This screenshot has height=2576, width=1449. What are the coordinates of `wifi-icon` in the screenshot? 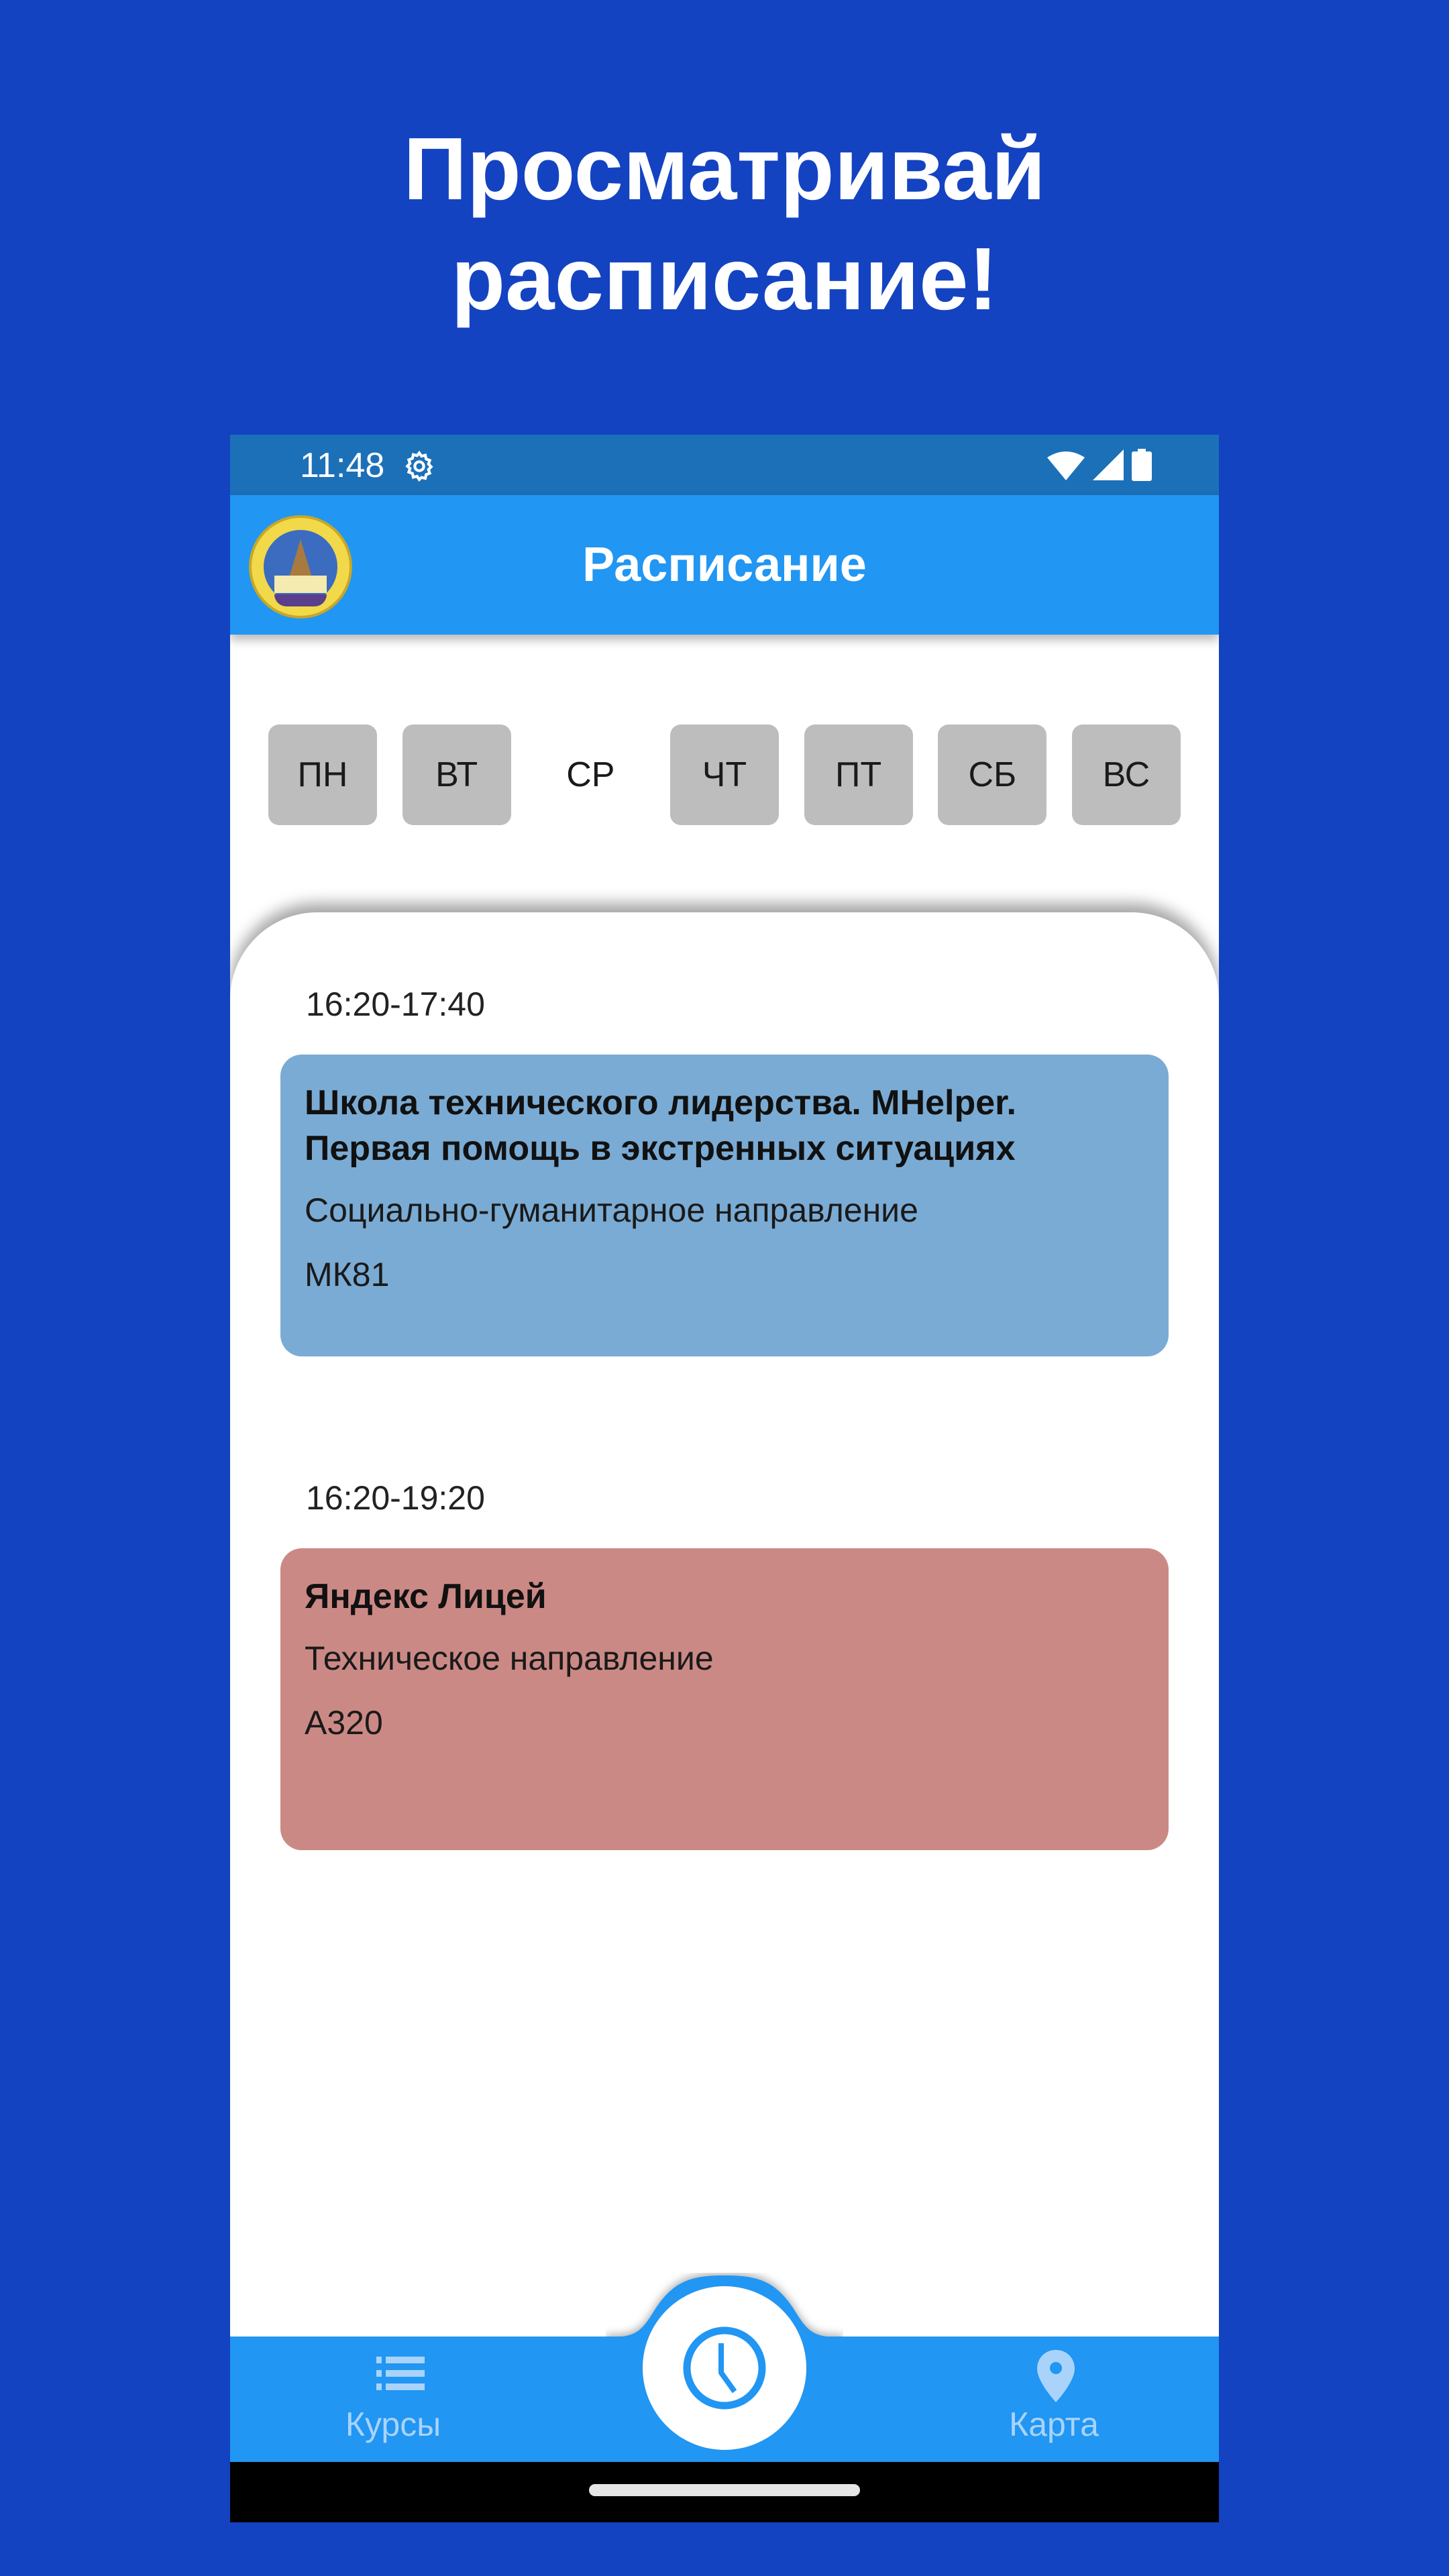 It's located at (1066, 465).